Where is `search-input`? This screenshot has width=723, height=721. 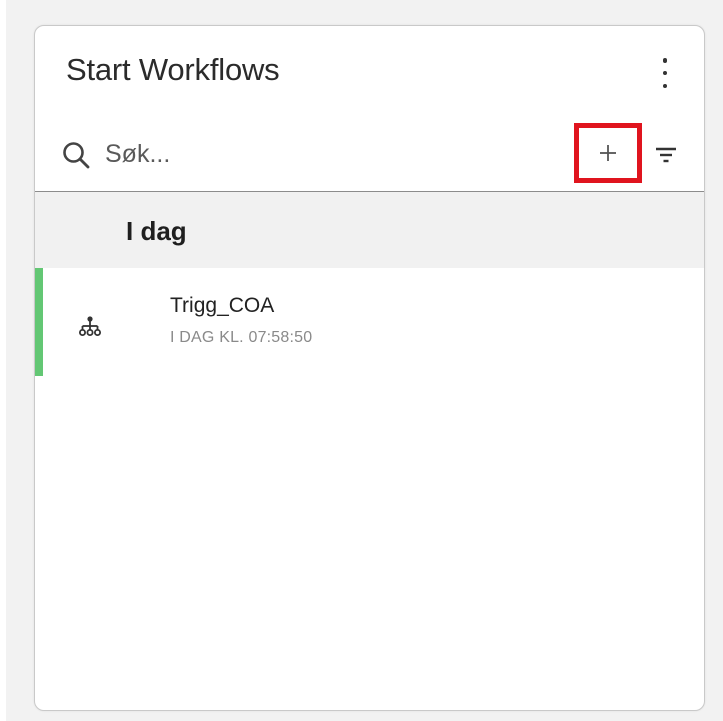 search-input is located at coordinates (305, 154).